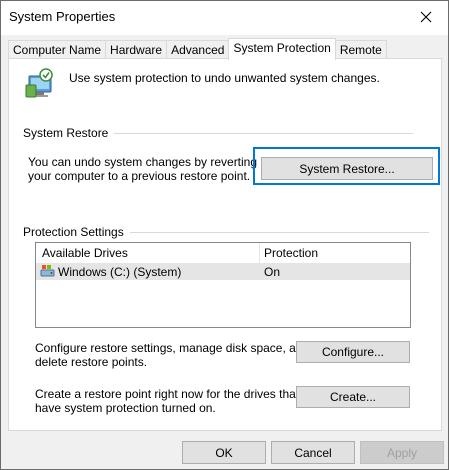 The width and height of the screenshot is (449, 470). I want to click on window-title: System Properties, so click(62, 16).